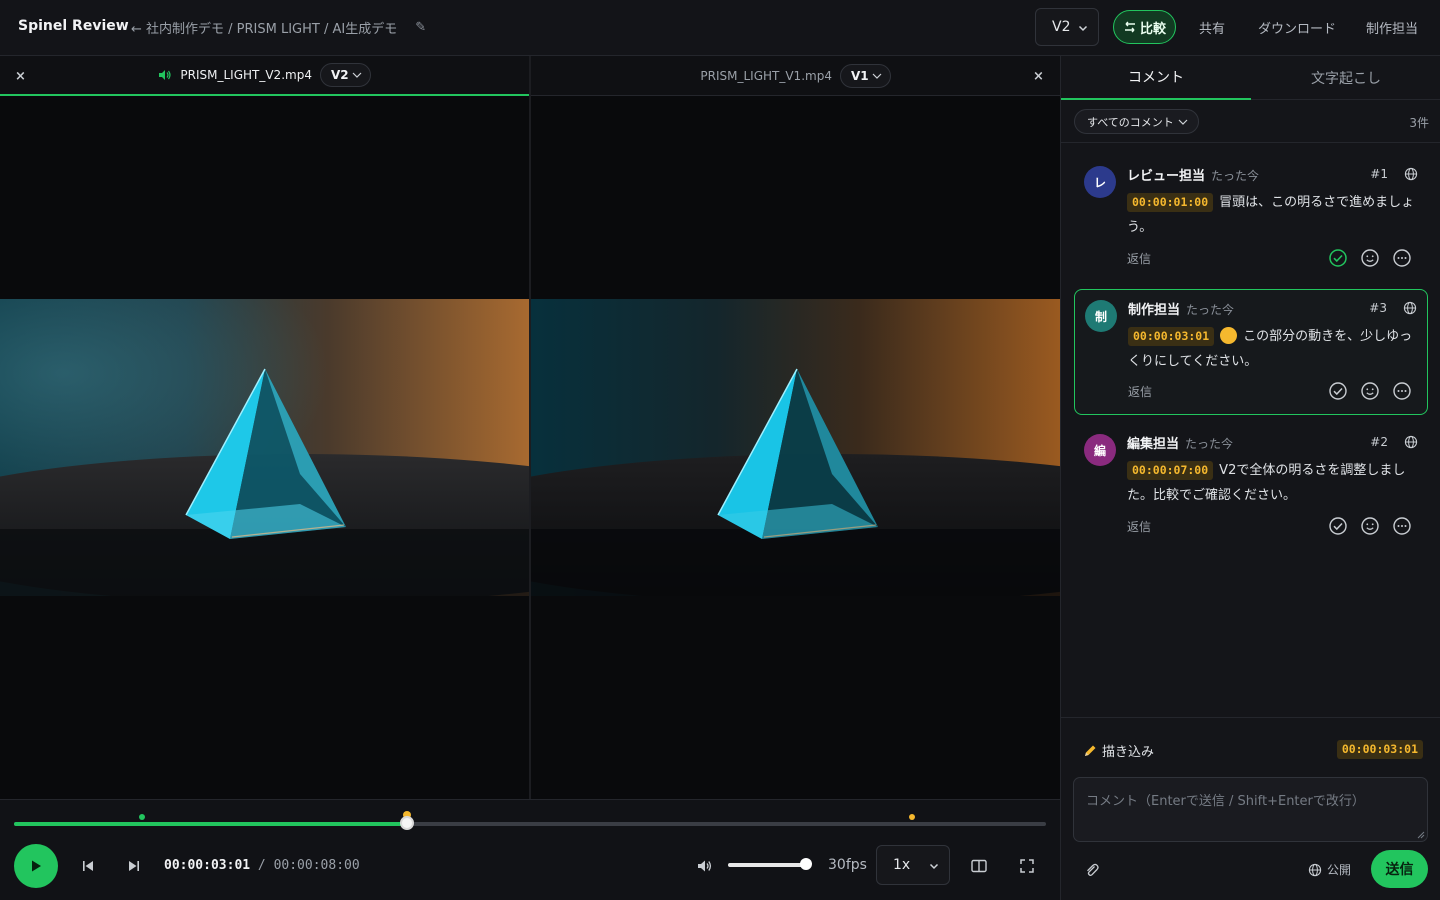  I want to click on fullscreen-icon, so click(1027, 866).